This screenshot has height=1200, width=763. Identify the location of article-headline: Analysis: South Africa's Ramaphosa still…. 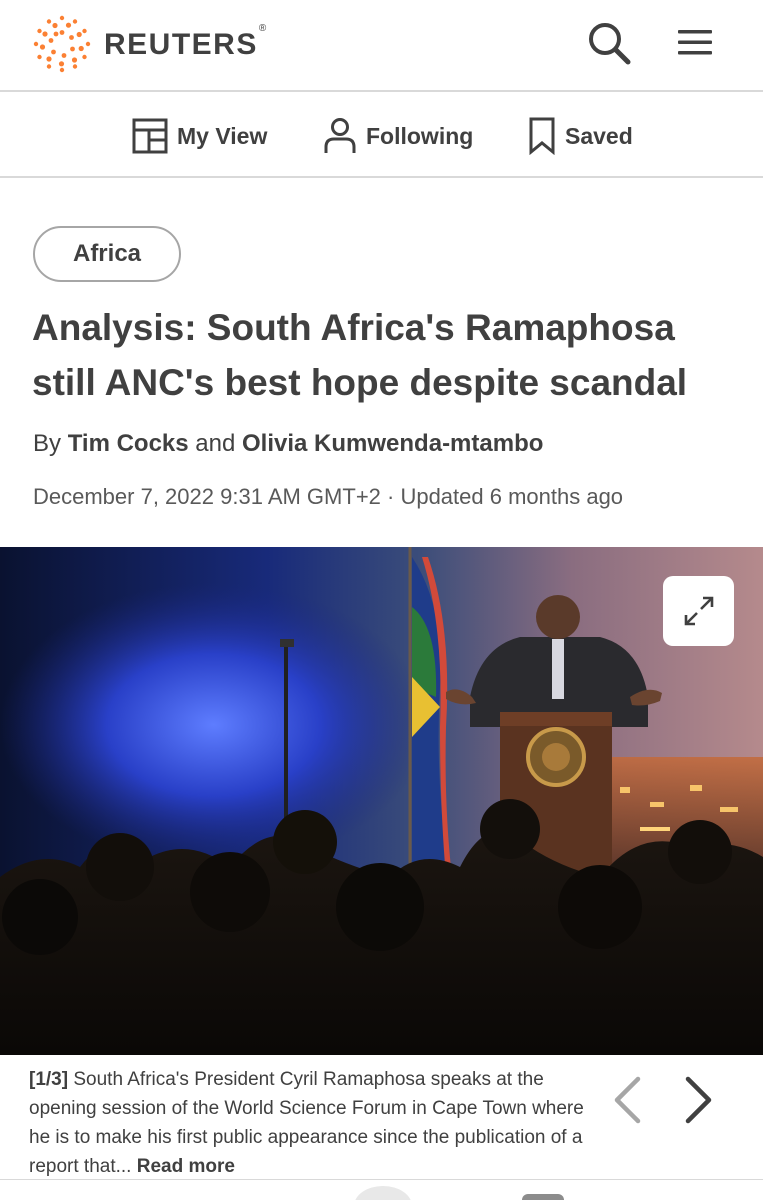
(360, 355).